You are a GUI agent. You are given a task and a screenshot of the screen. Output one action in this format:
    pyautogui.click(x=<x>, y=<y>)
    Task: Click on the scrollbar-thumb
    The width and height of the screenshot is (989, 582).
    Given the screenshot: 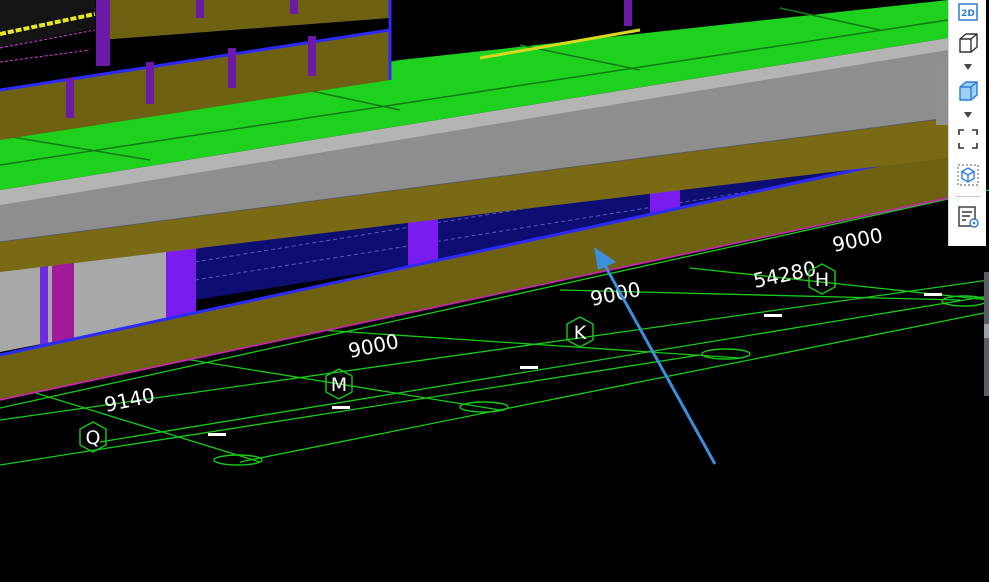 What is the action you would take?
    pyautogui.click(x=986, y=331)
    